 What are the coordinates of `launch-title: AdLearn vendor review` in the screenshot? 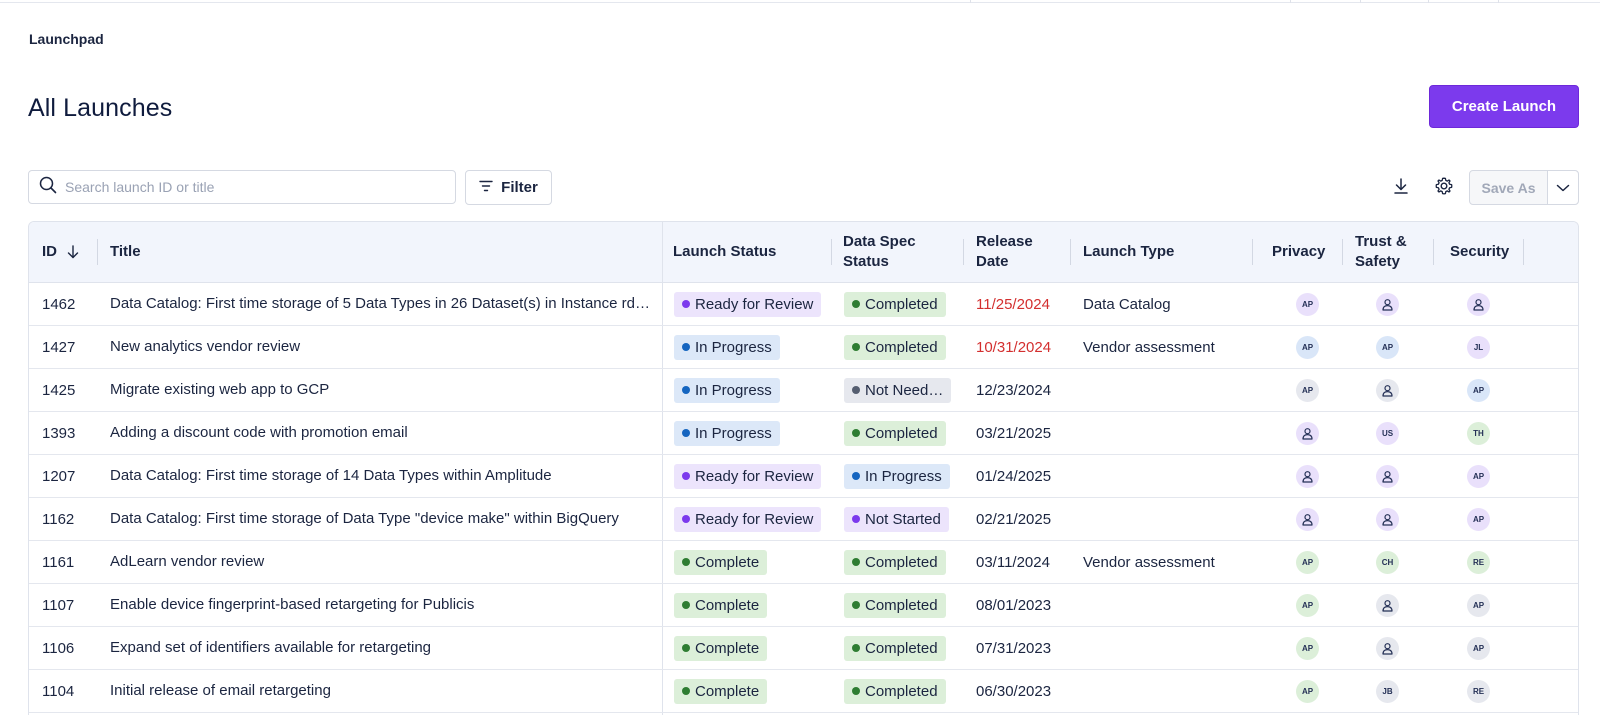 It's located at (380, 562).